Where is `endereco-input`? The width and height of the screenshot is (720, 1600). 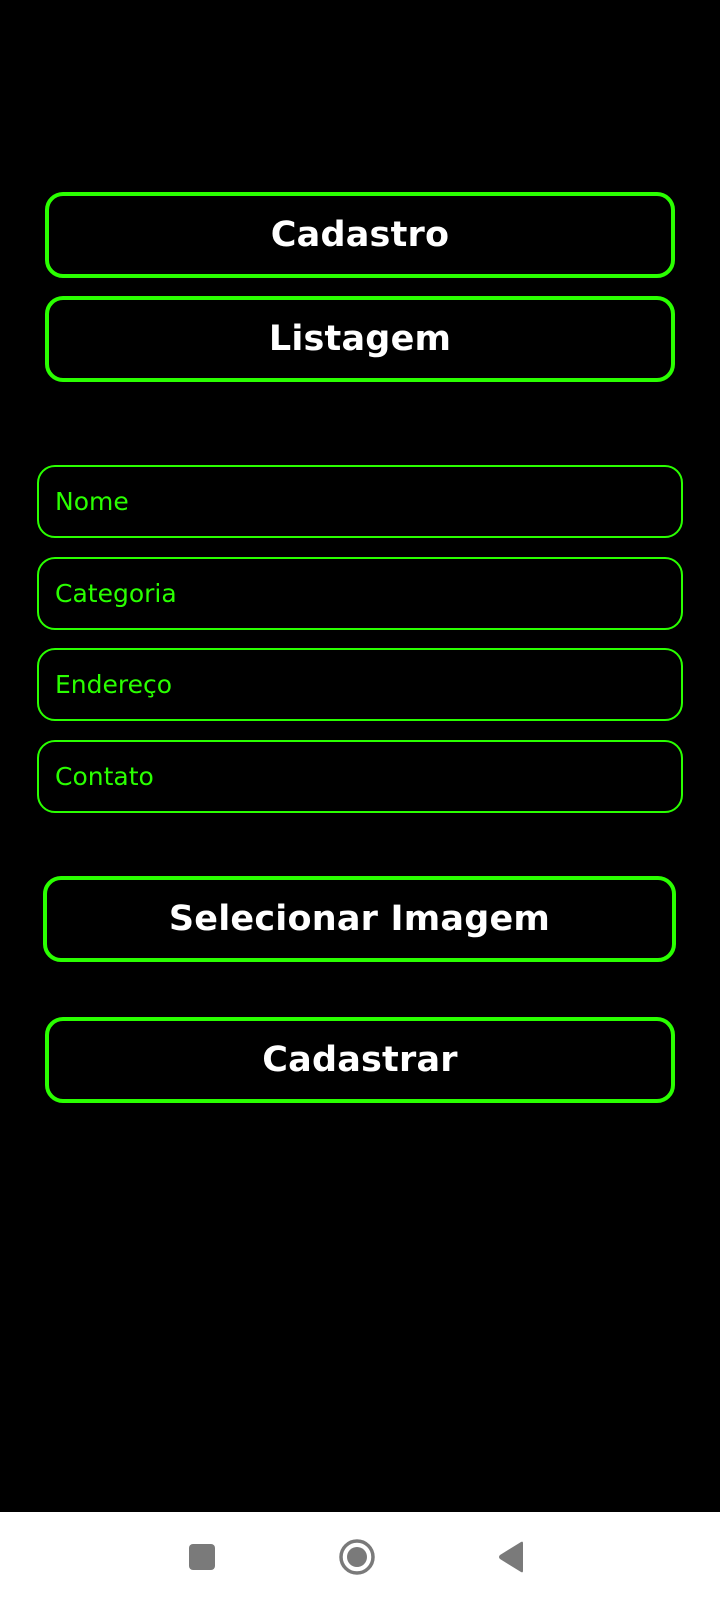 endereco-input is located at coordinates (360, 684).